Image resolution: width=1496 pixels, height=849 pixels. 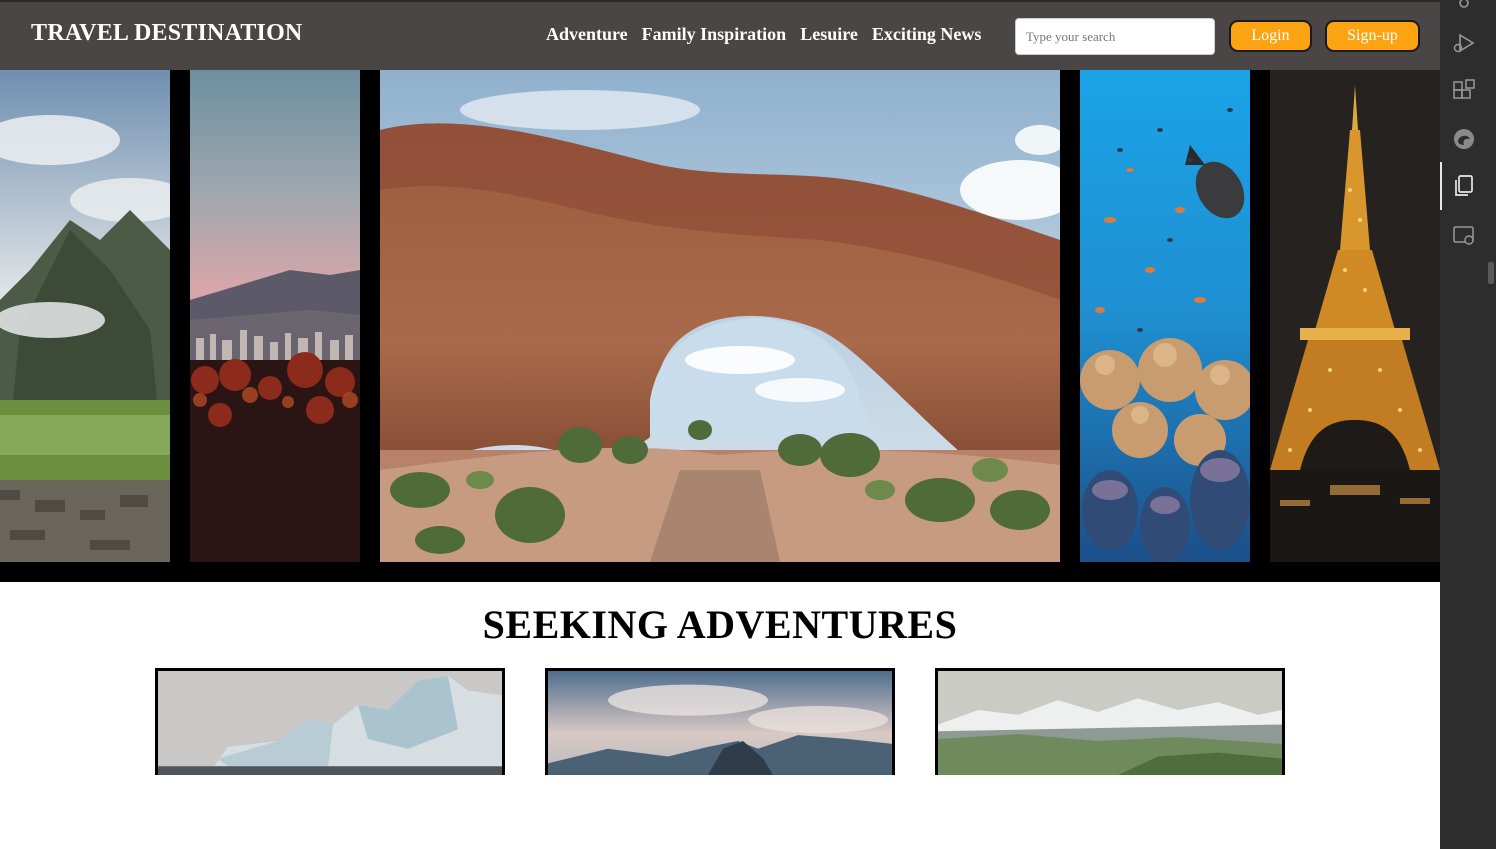 What do you see at coordinates (1464, 235) in the screenshot?
I see `remote-window-icon` at bounding box center [1464, 235].